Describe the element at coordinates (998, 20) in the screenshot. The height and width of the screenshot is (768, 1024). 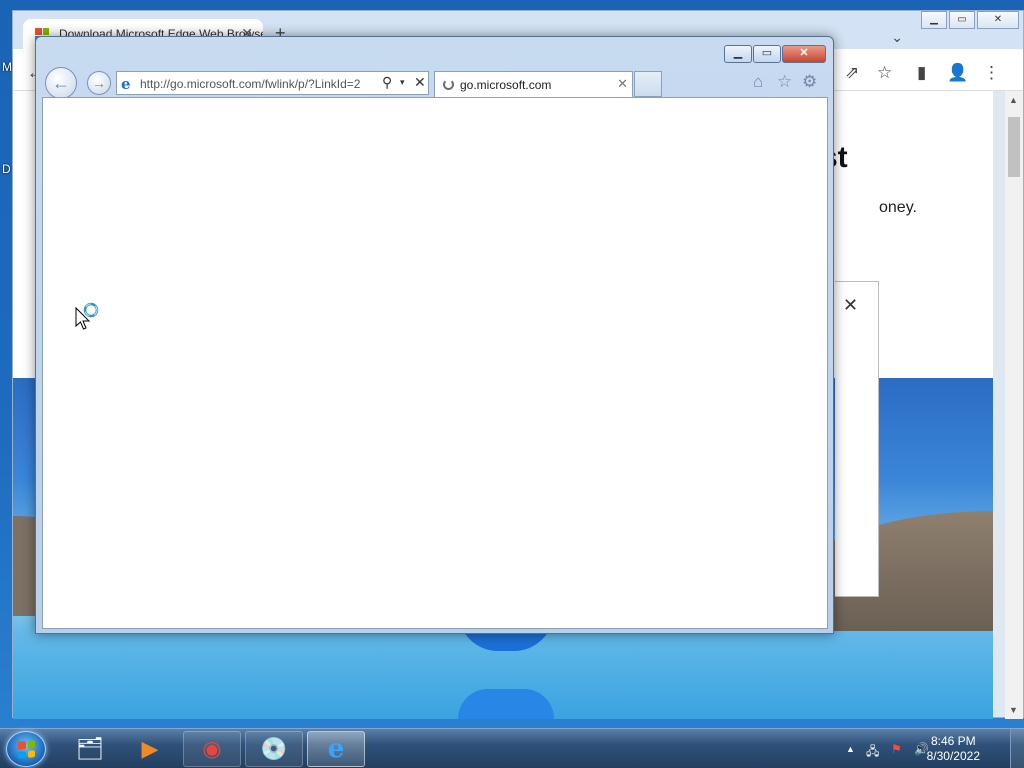
I see `chrome-close-button: ✕` at that location.